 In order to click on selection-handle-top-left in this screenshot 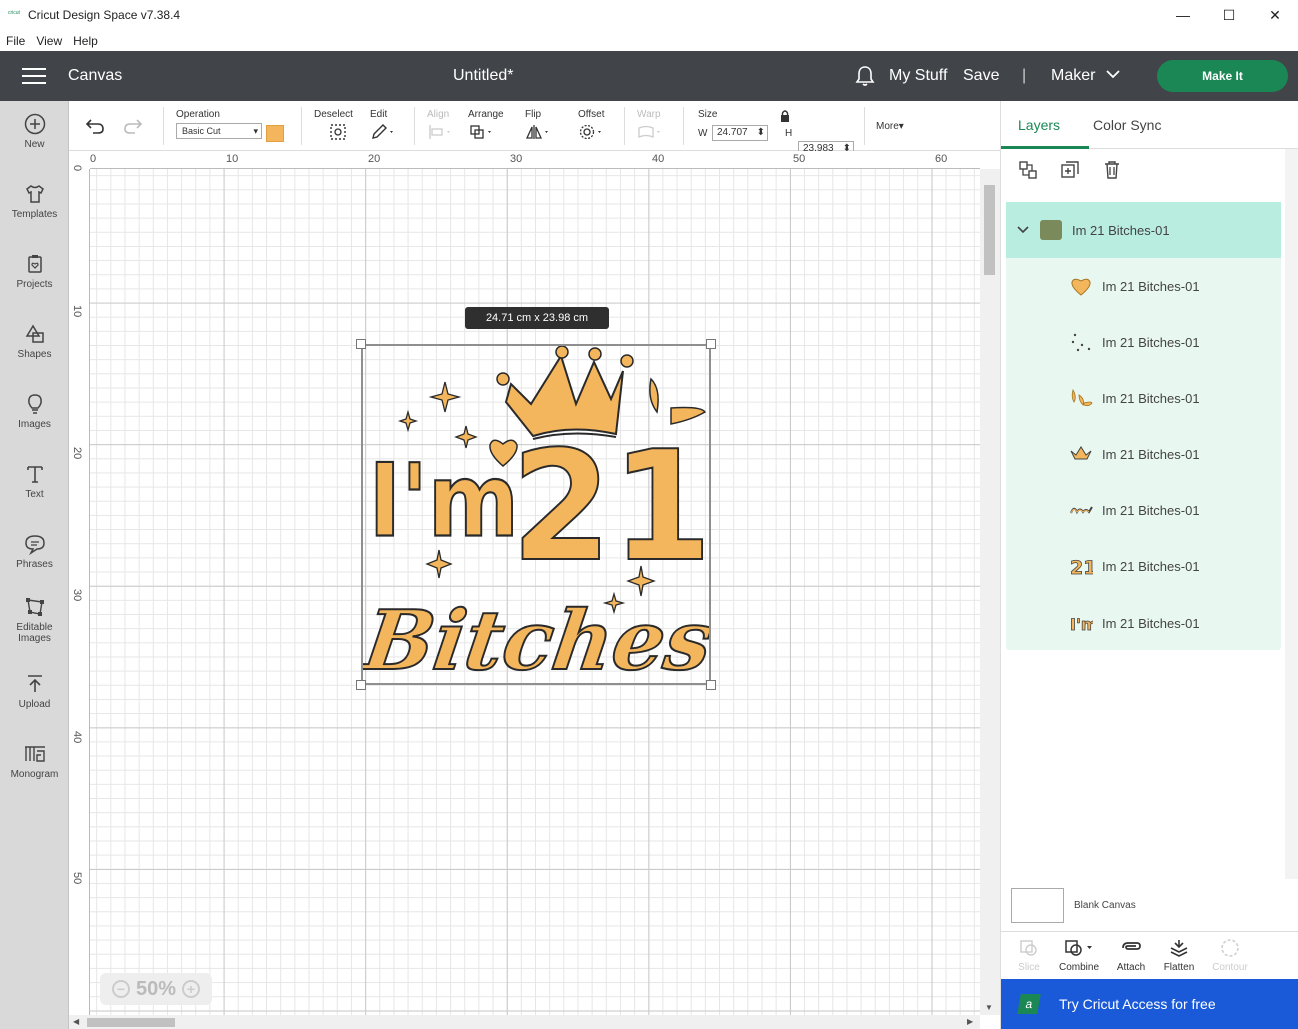, I will do `click(361, 344)`.